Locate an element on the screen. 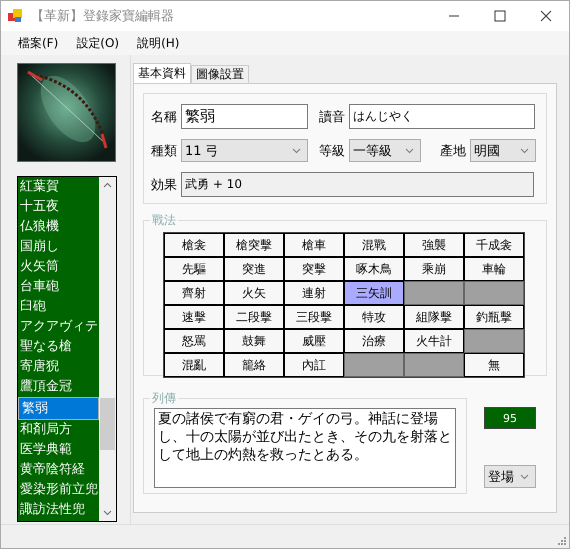 This screenshot has width=570, height=549. scroll-down-icon is located at coordinates (107, 513).